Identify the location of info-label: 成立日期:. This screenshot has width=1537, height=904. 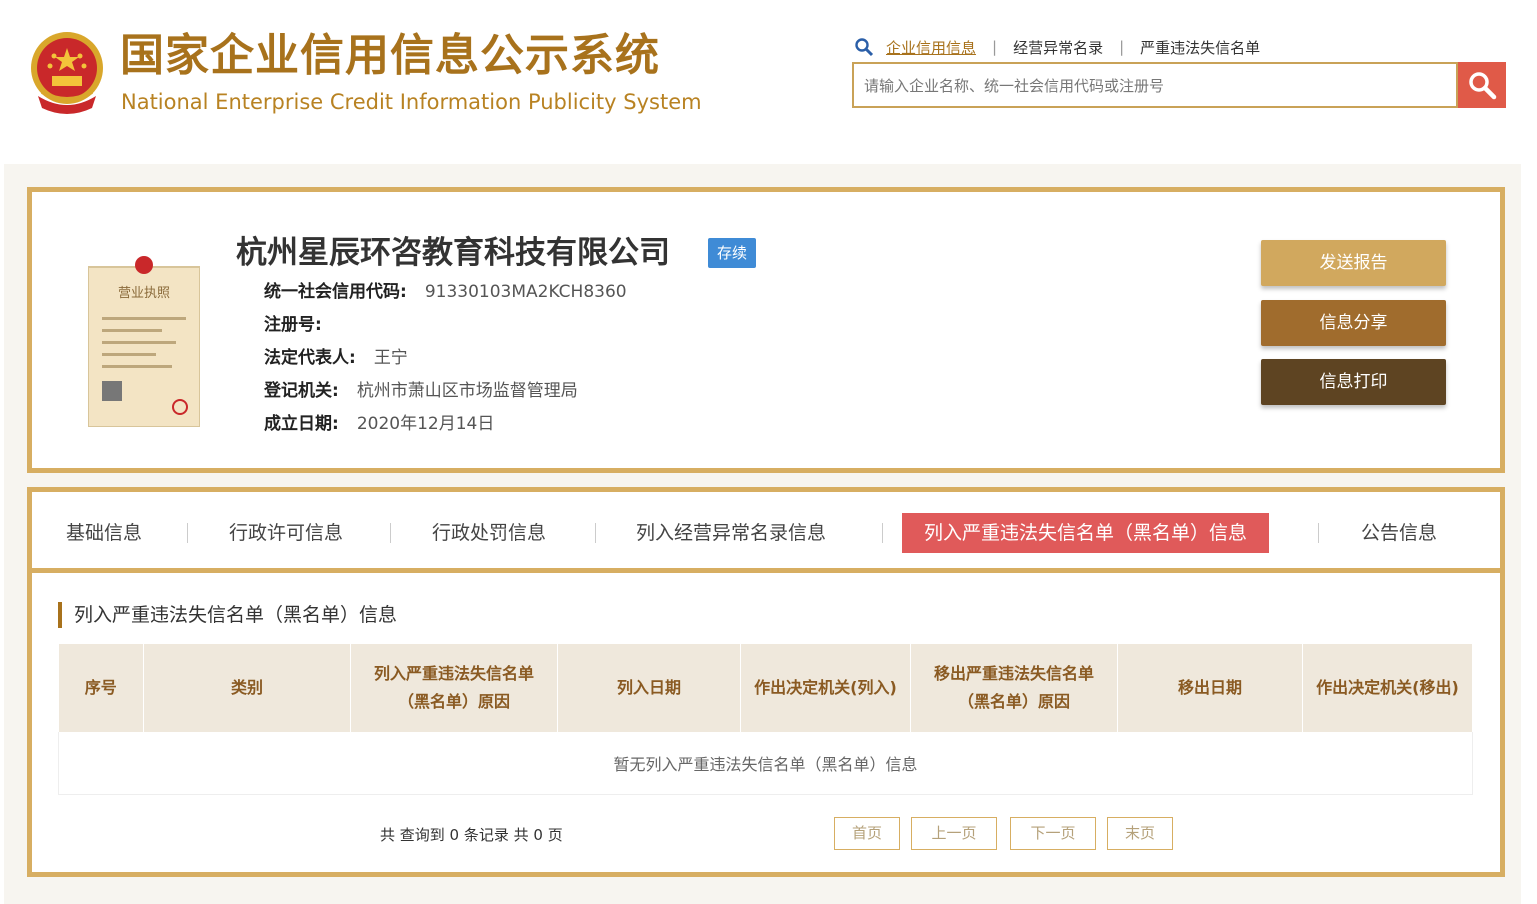
(301, 424).